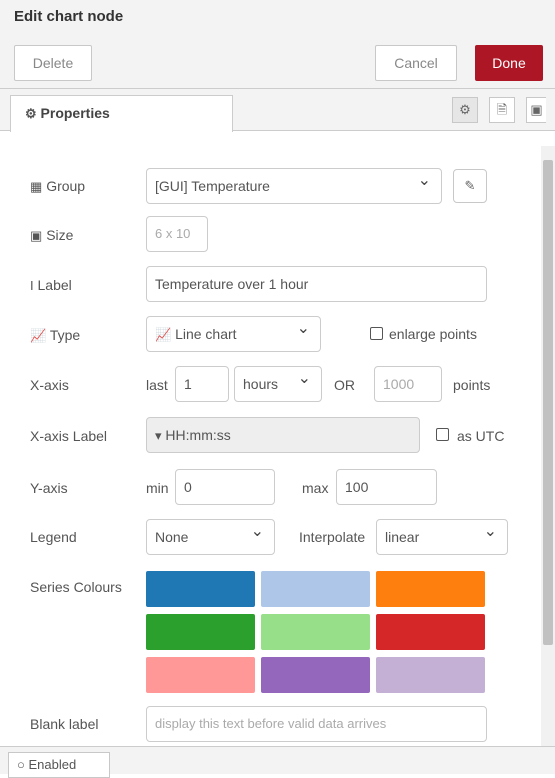 The width and height of the screenshot is (555, 778). What do you see at coordinates (75, 113) in the screenshot?
I see `tab-properties-label: Properties` at bounding box center [75, 113].